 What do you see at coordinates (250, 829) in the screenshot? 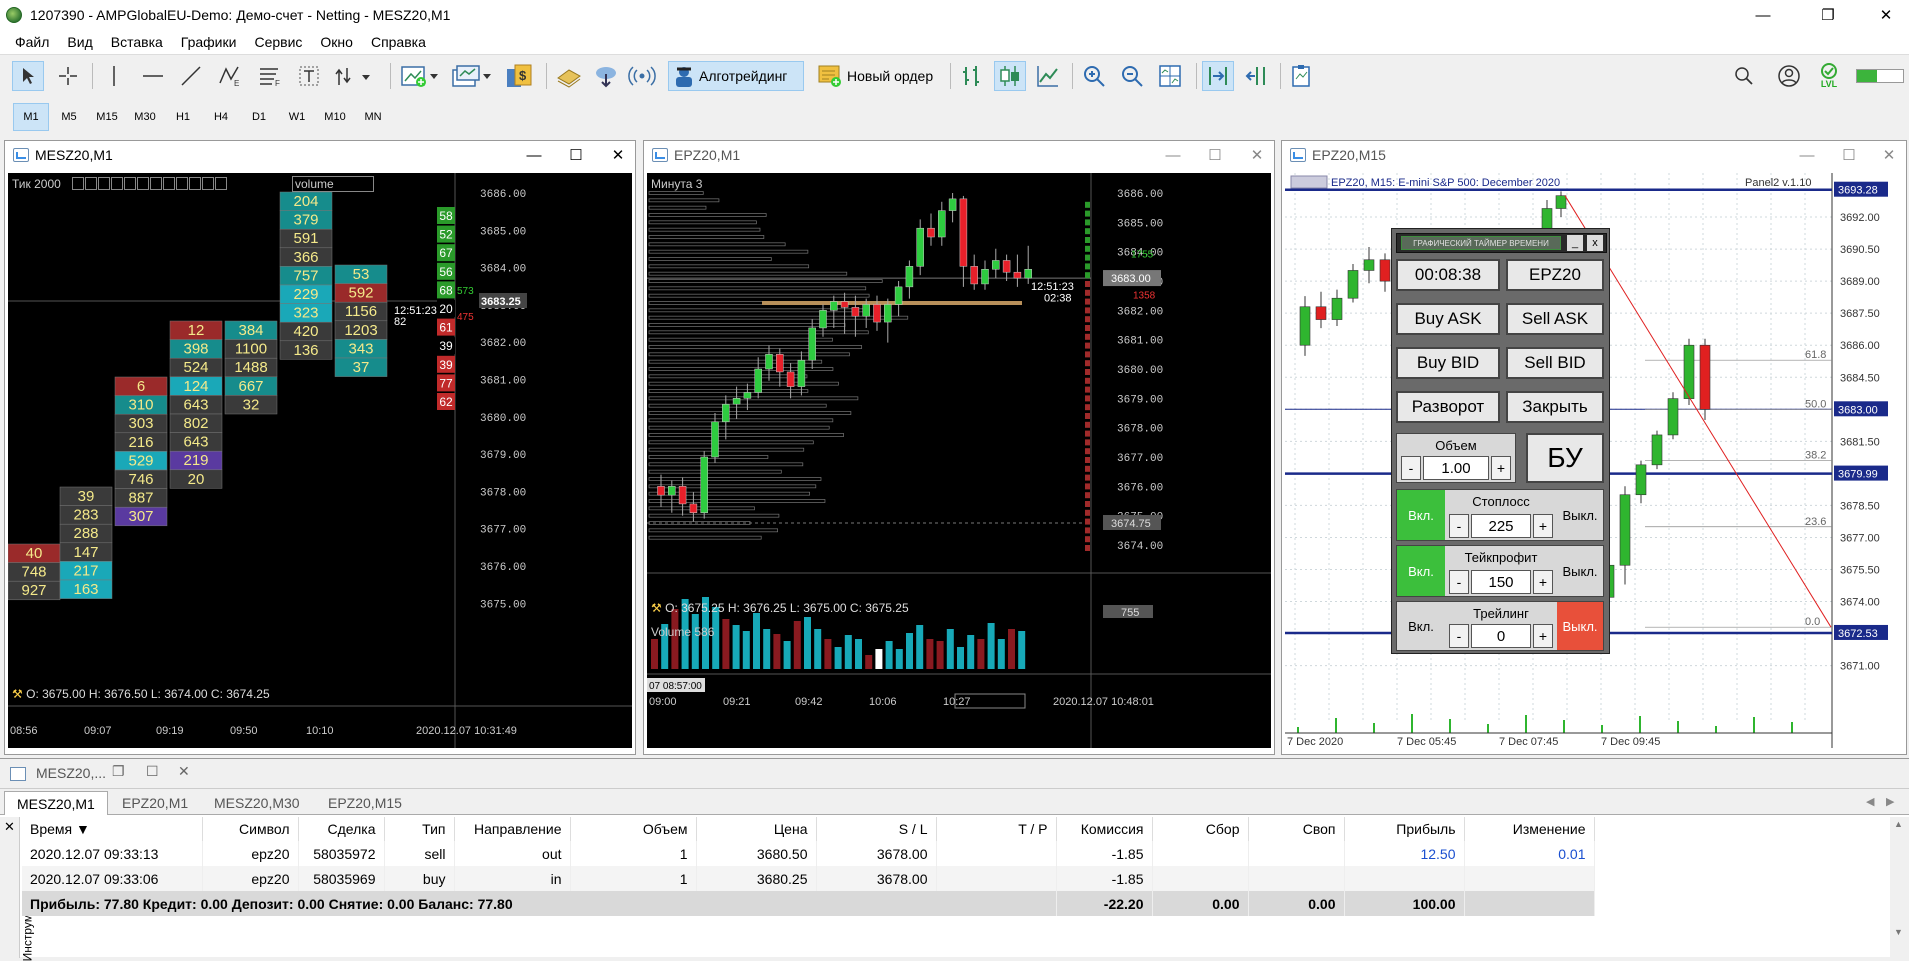
I see `column-header-symbol: Символ` at bounding box center [250, 829].